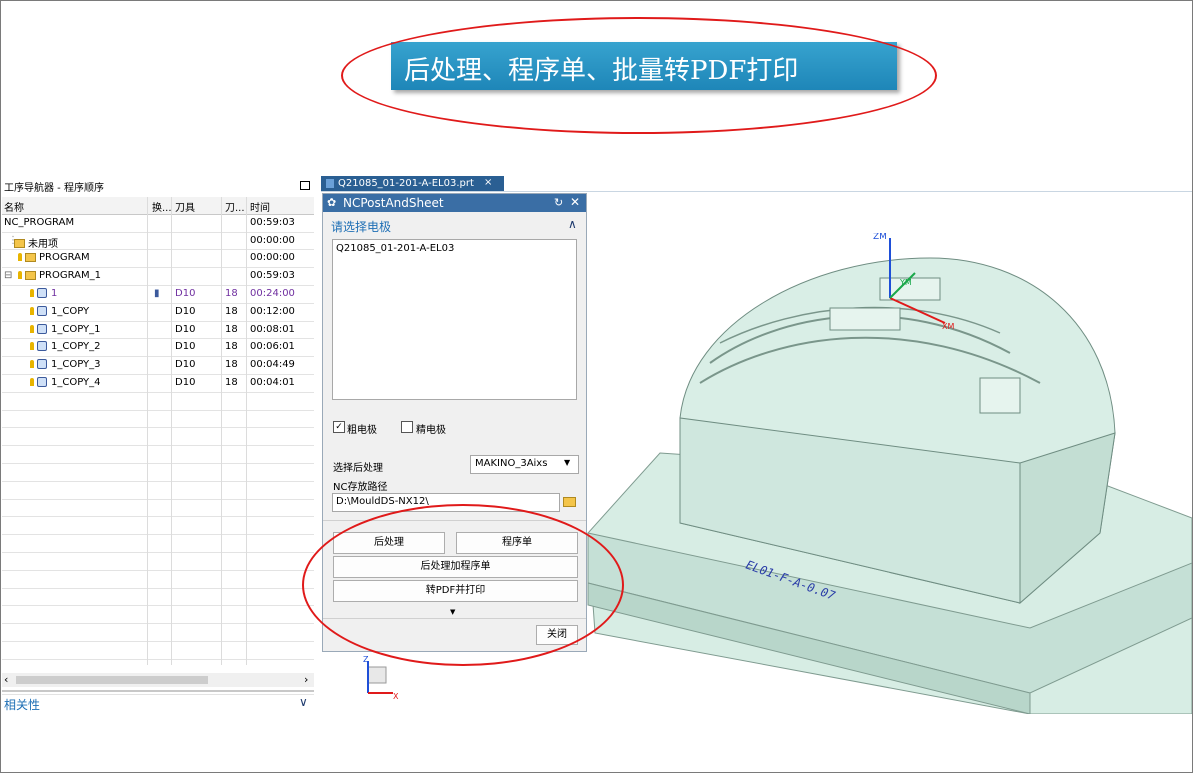  What do you see at coordinates (112, 680) in the screenshot?
I see `scrollbar-thumb` at bounding box center [112, 680].